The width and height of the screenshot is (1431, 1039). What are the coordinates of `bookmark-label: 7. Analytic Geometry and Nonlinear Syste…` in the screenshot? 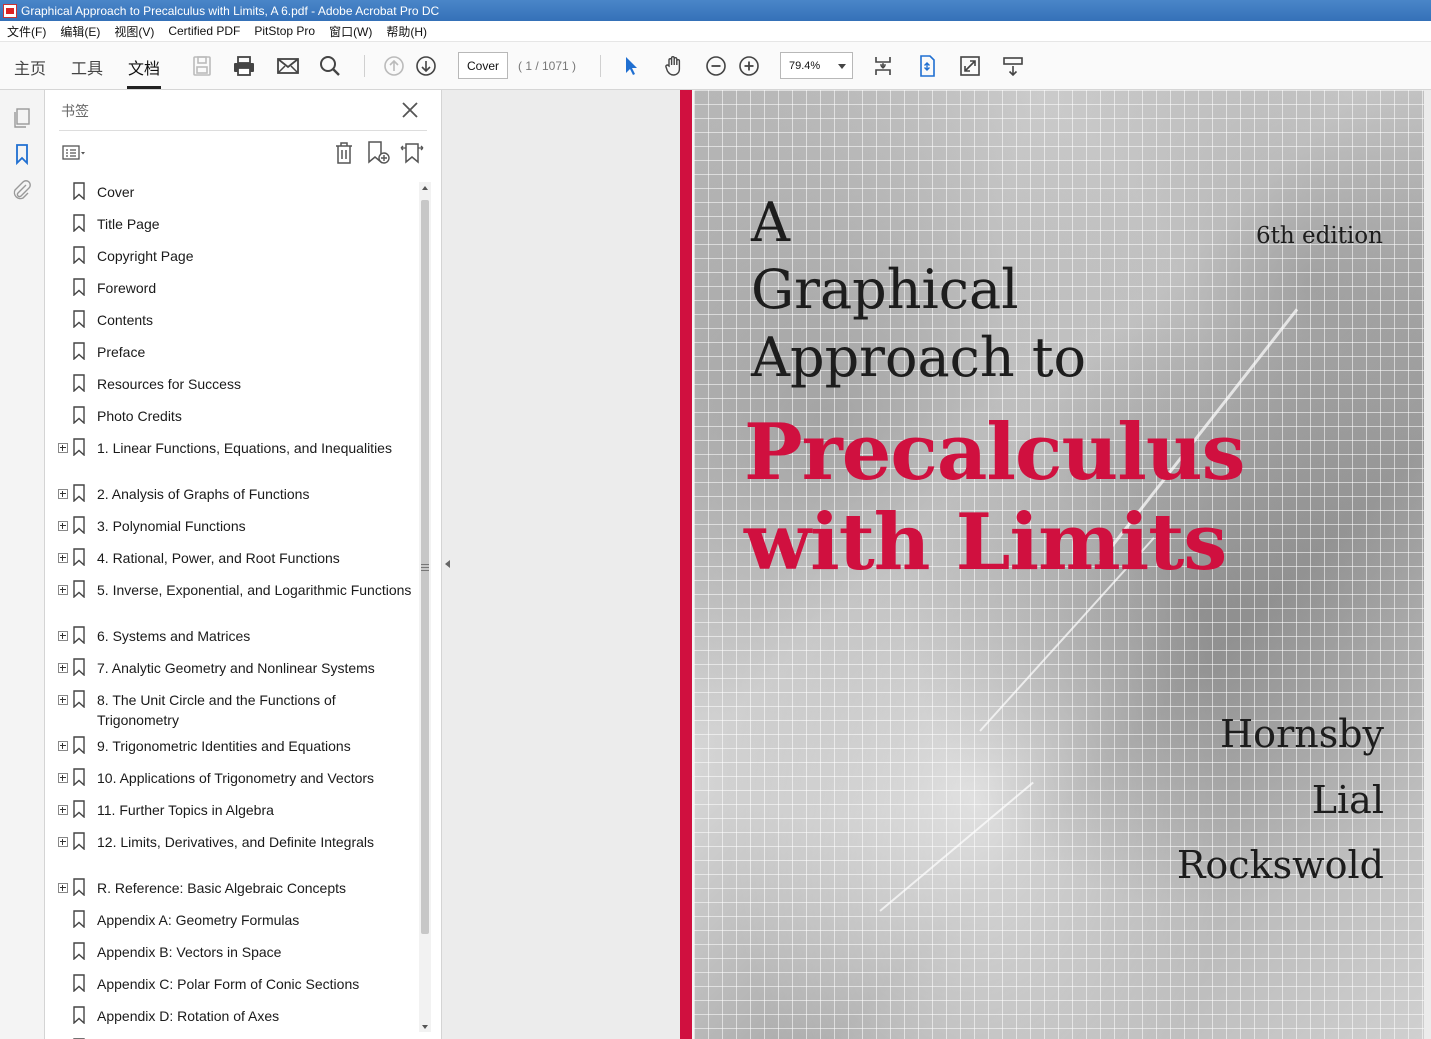 It's located at (236, 668).